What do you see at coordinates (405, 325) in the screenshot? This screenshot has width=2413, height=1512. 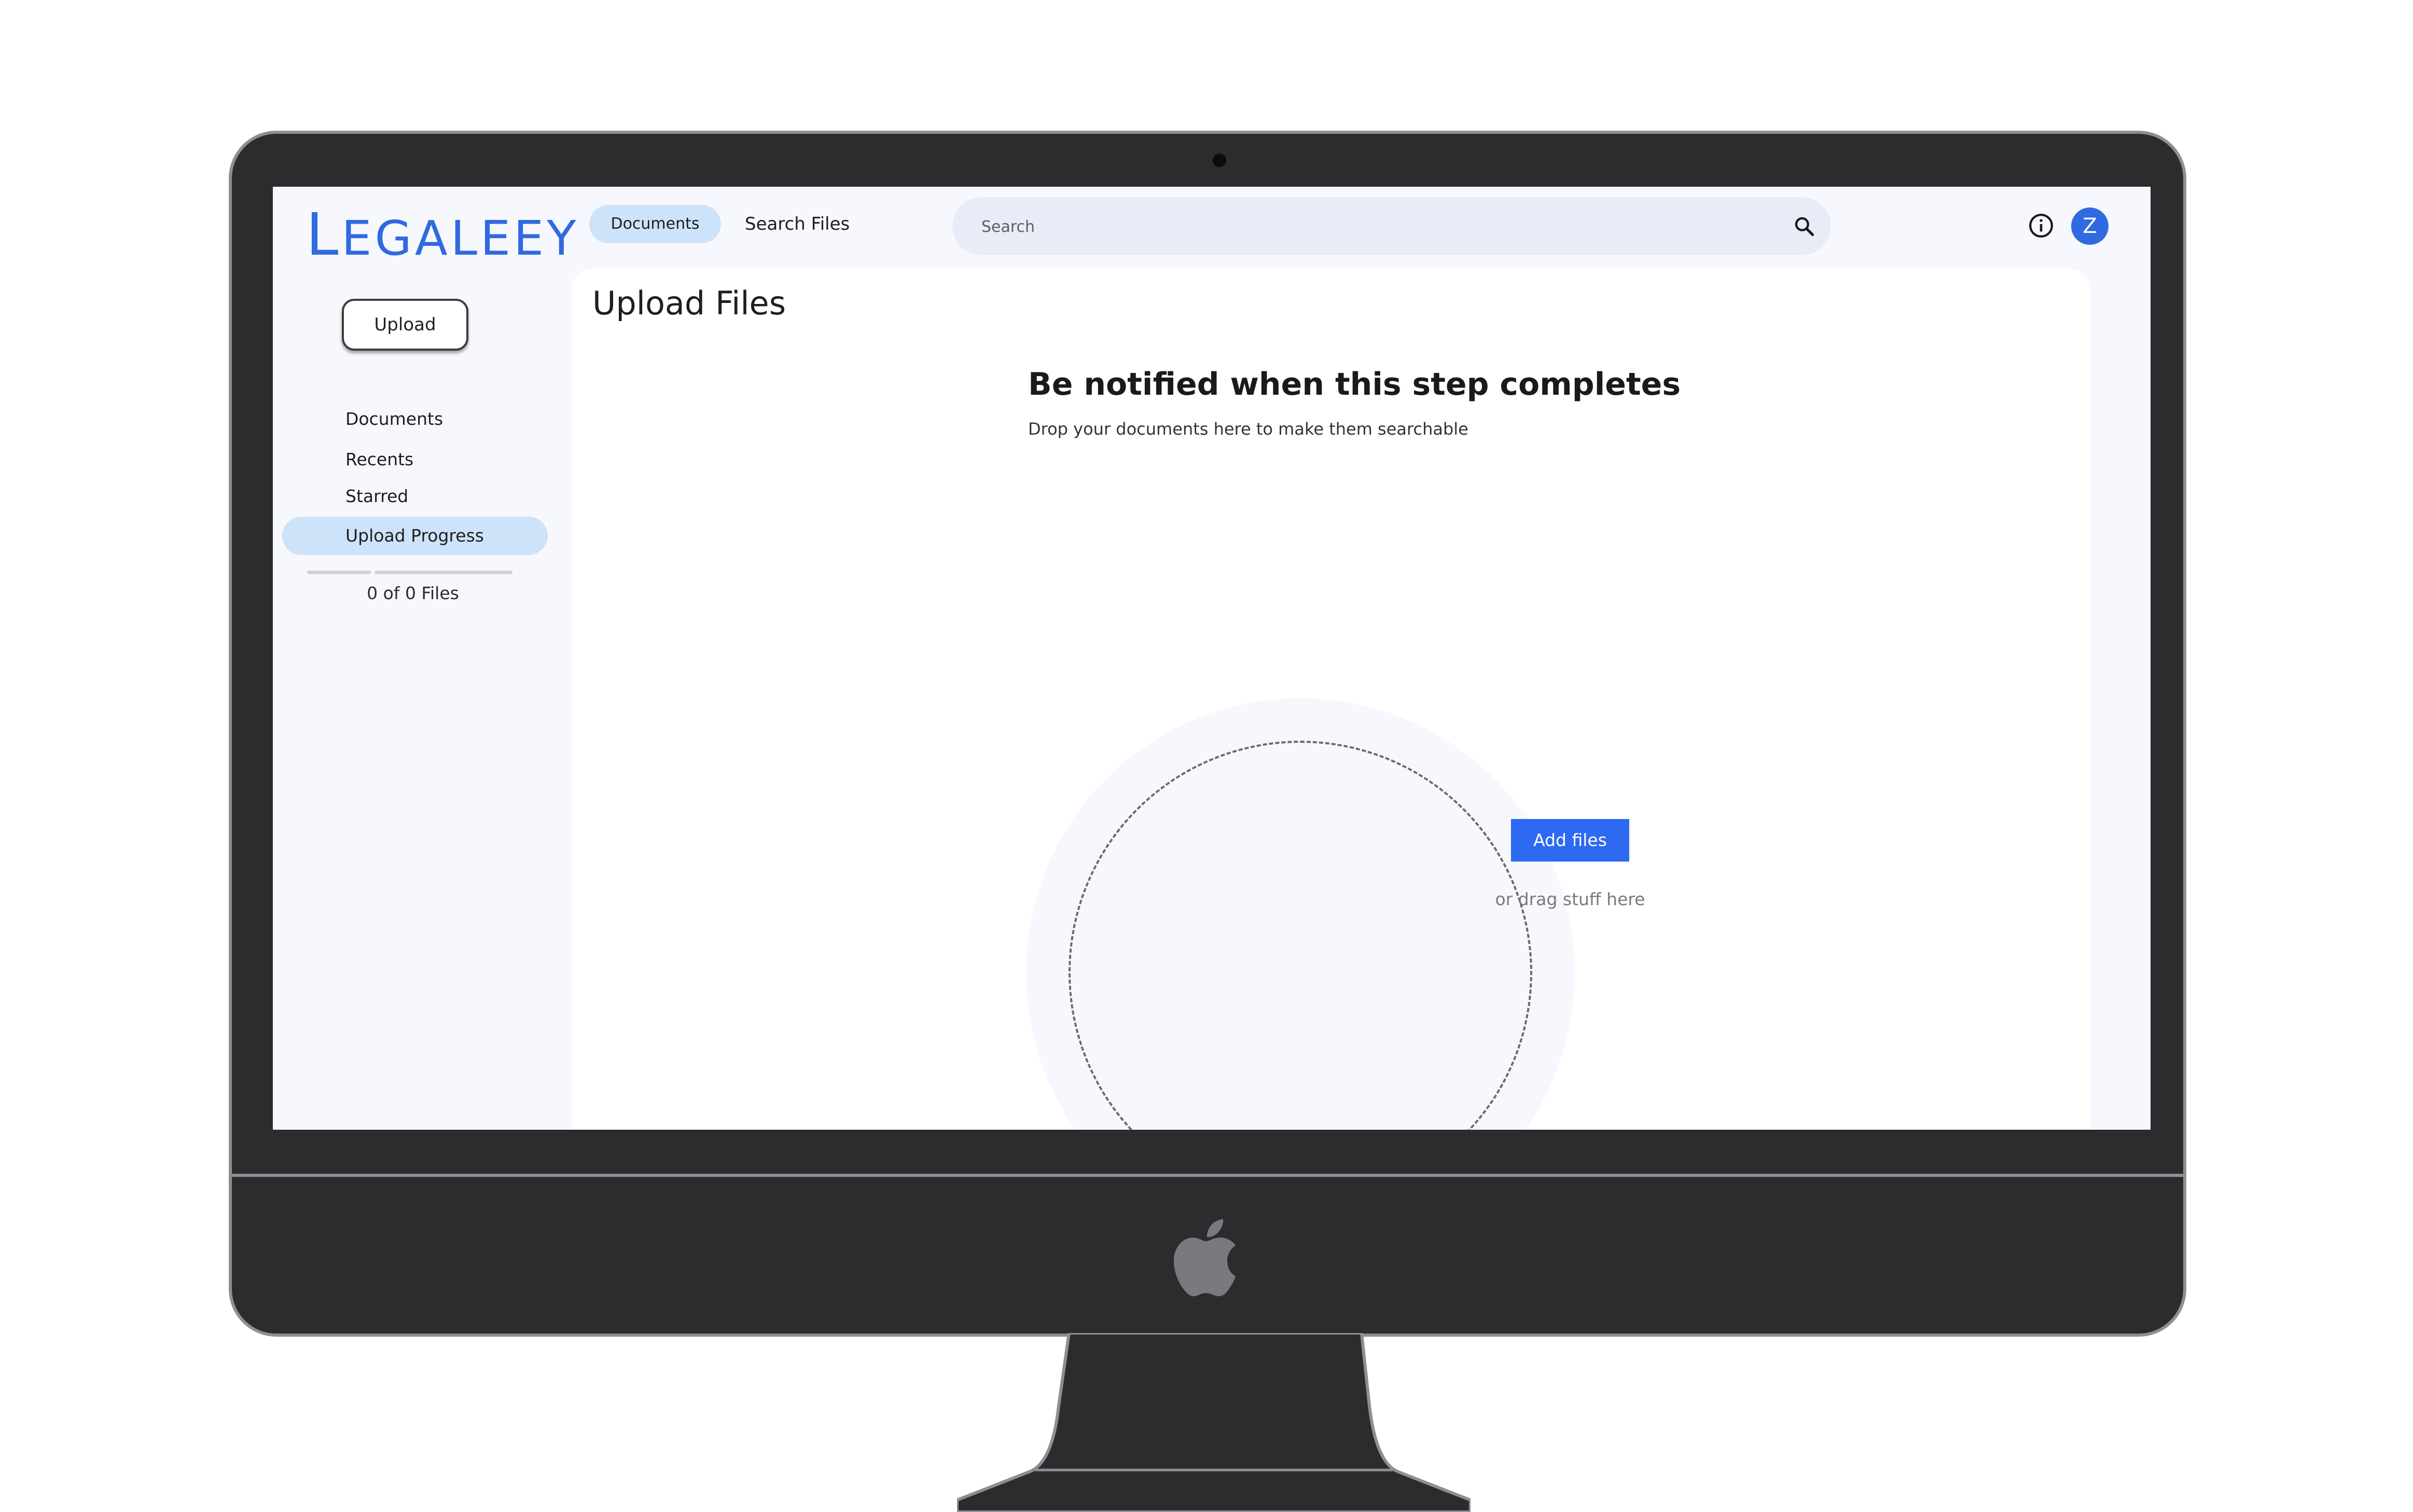 I see `upload-button: Upload` at bounding box center [405, 325].